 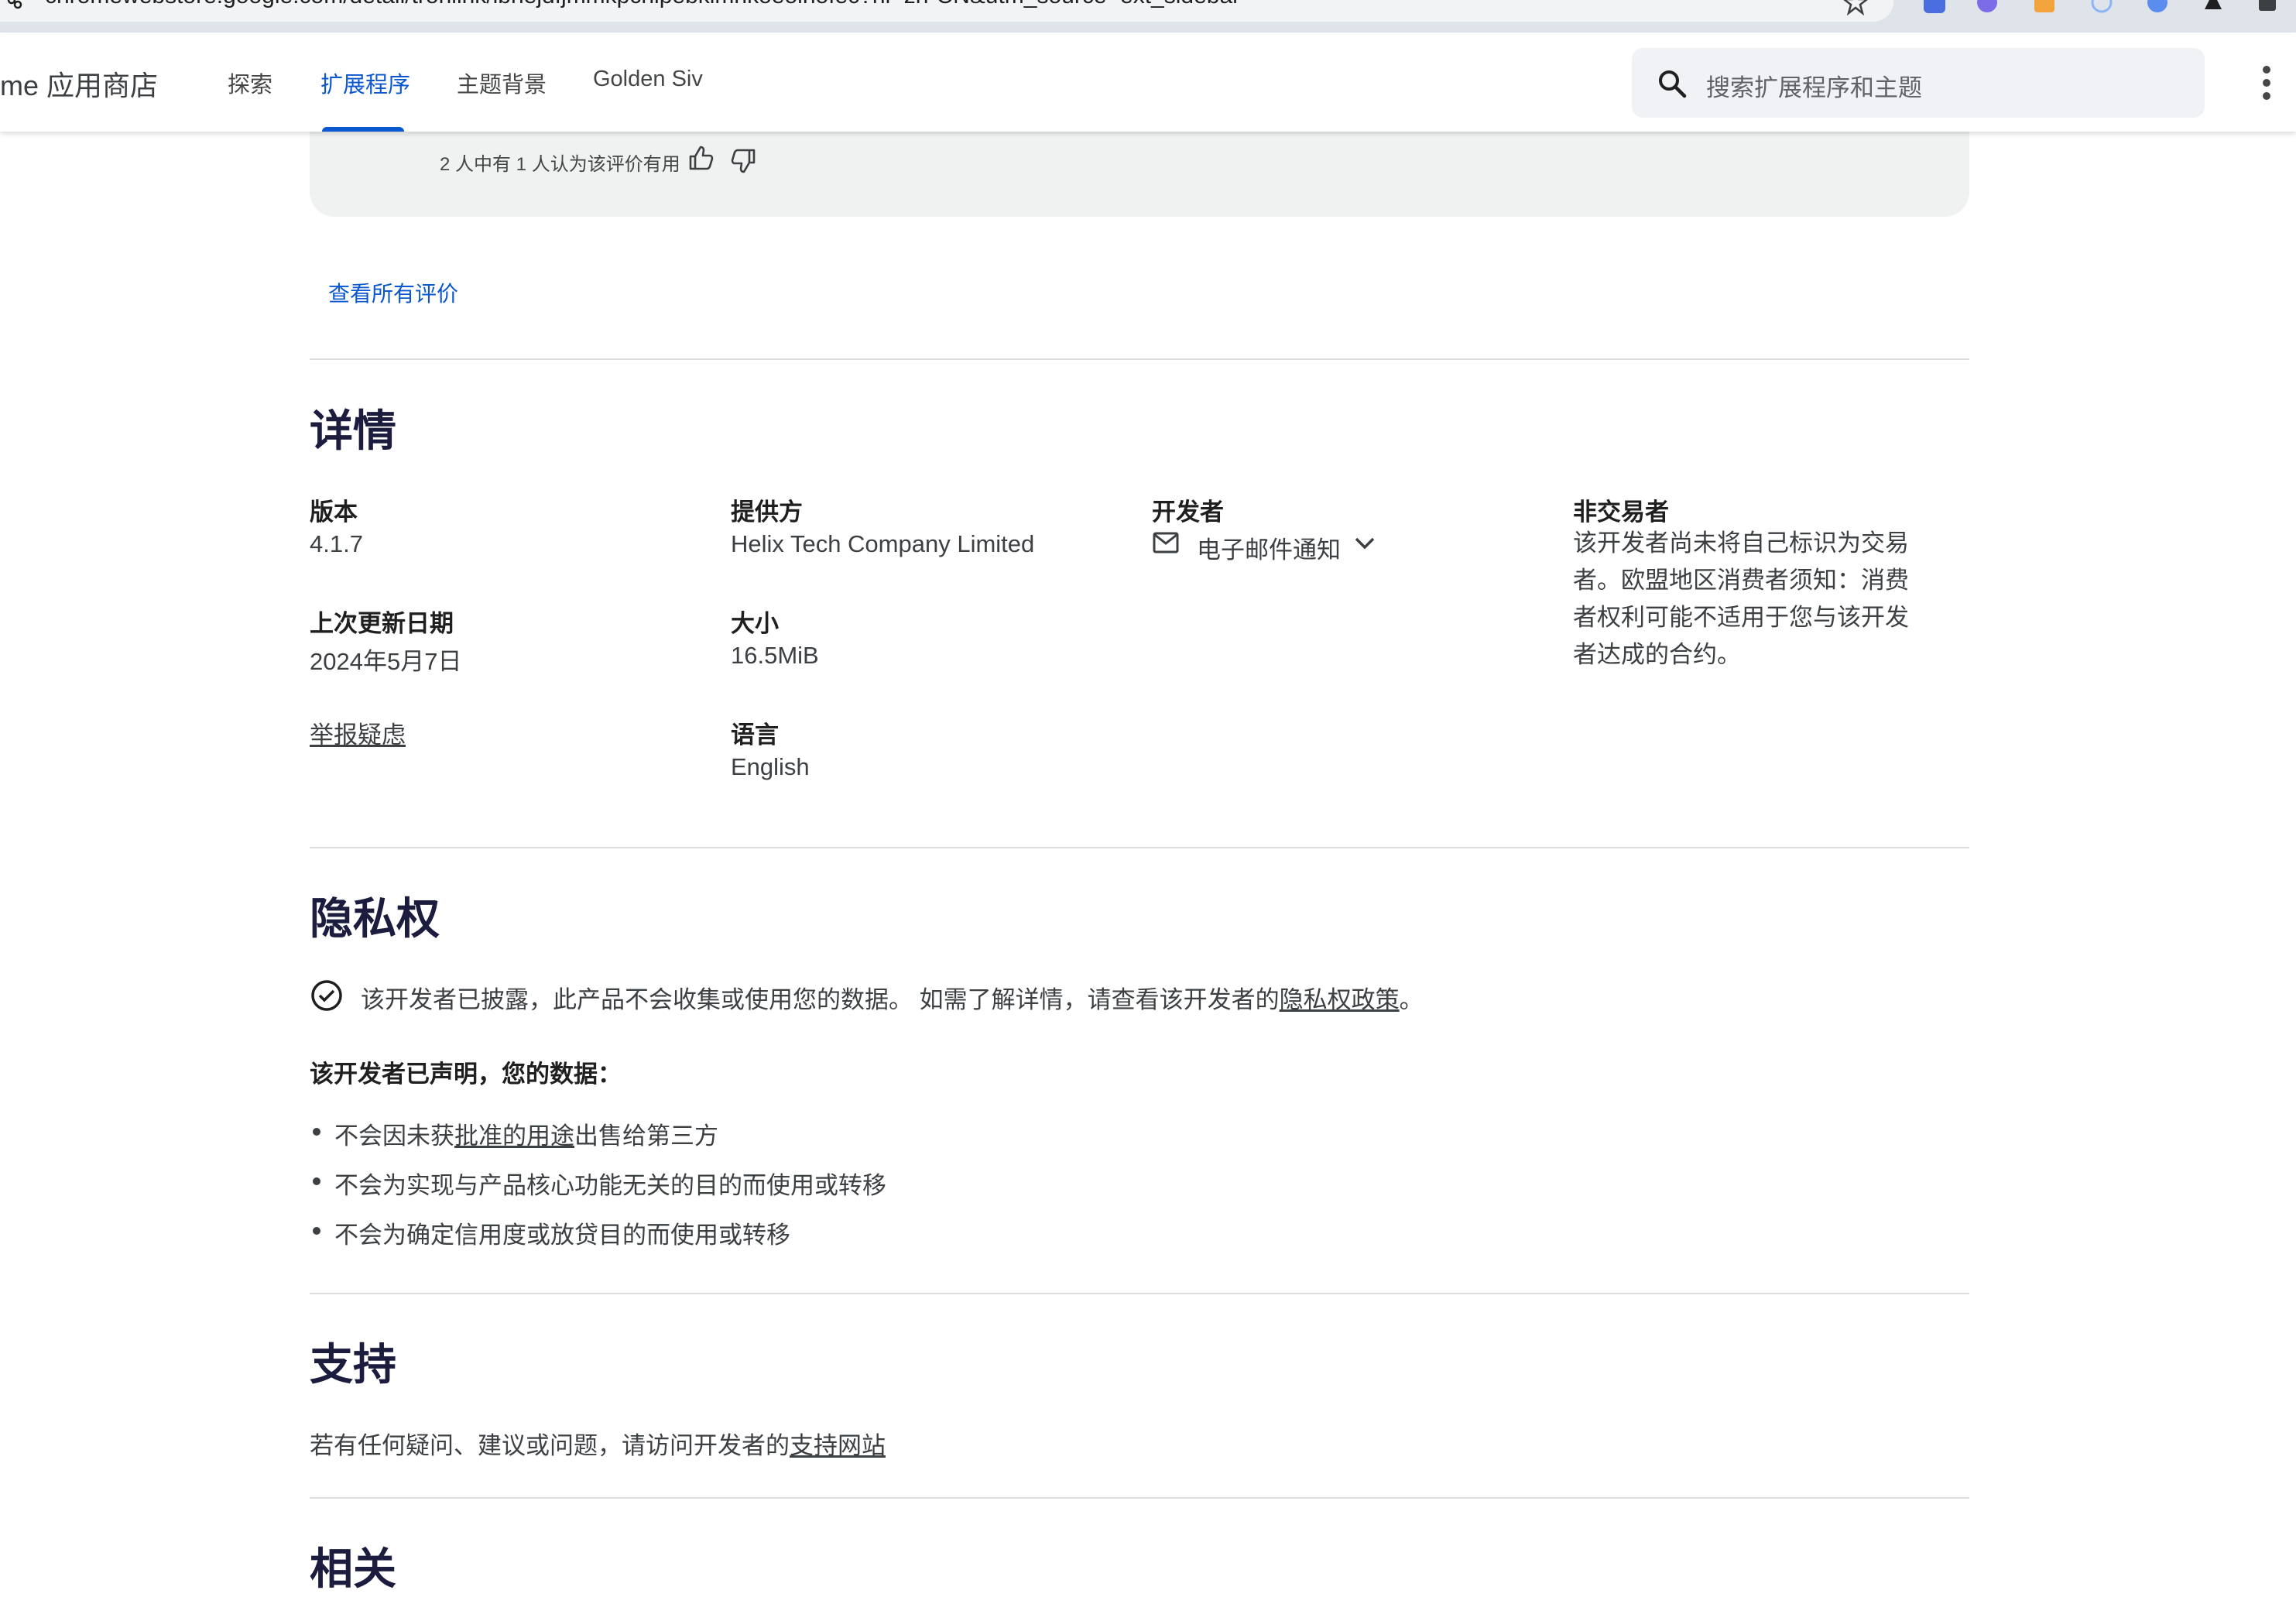 I want to click on privacy-heading: 隐私权, so click(x=375, y=918).